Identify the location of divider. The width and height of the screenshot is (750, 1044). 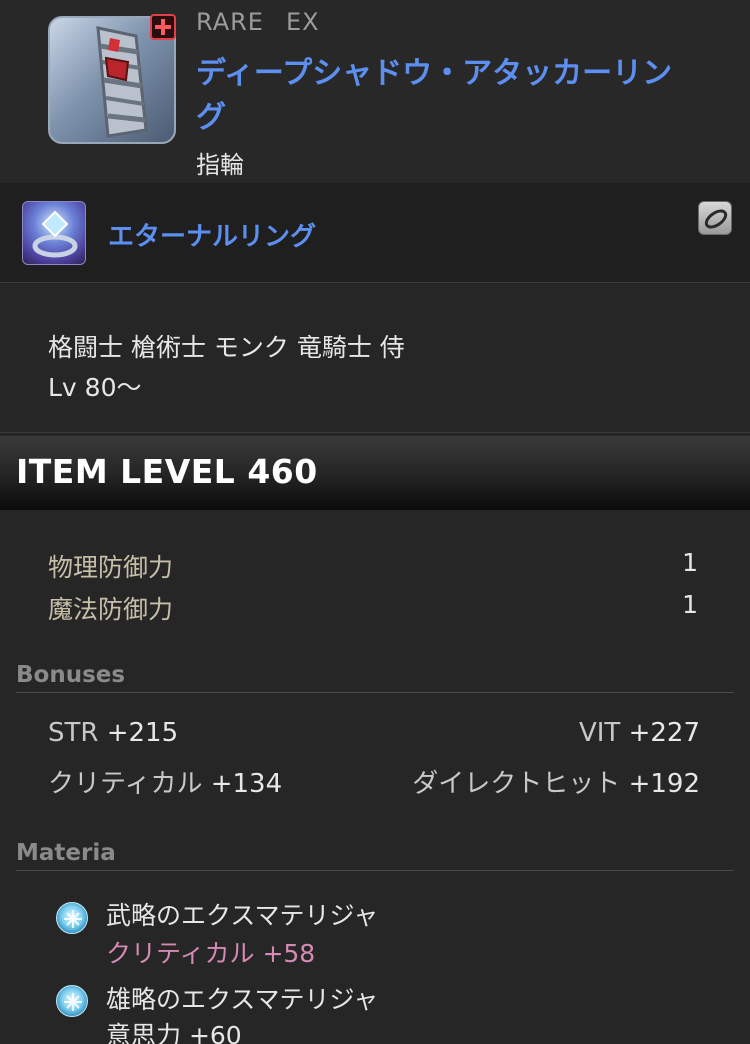
(375, 432).